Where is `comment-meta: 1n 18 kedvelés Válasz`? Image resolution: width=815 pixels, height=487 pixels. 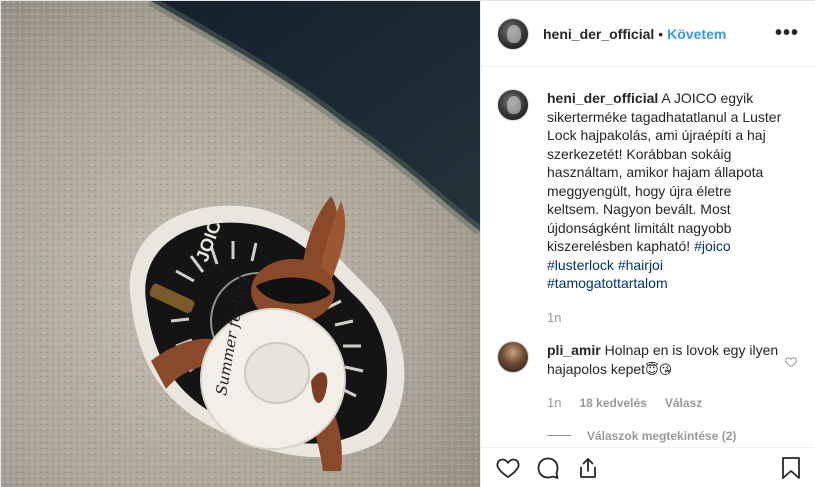
comment-meta: 1n 18 kedvelés Válasz is located at coordinates (667, 403).